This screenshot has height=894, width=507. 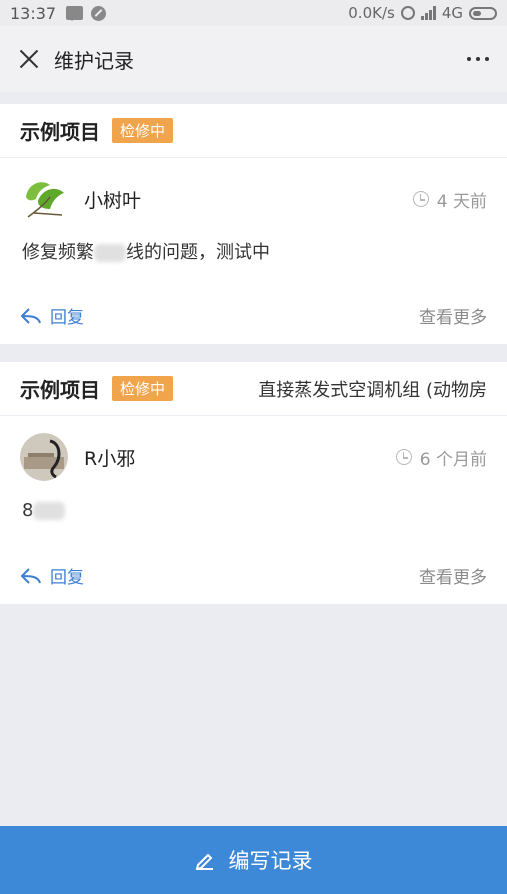 What do you see at coordinates (253, 13) in the screenshot?
I see `status-bar: 13:37 0.0K/s 4G` at bounding box center [253, 13].